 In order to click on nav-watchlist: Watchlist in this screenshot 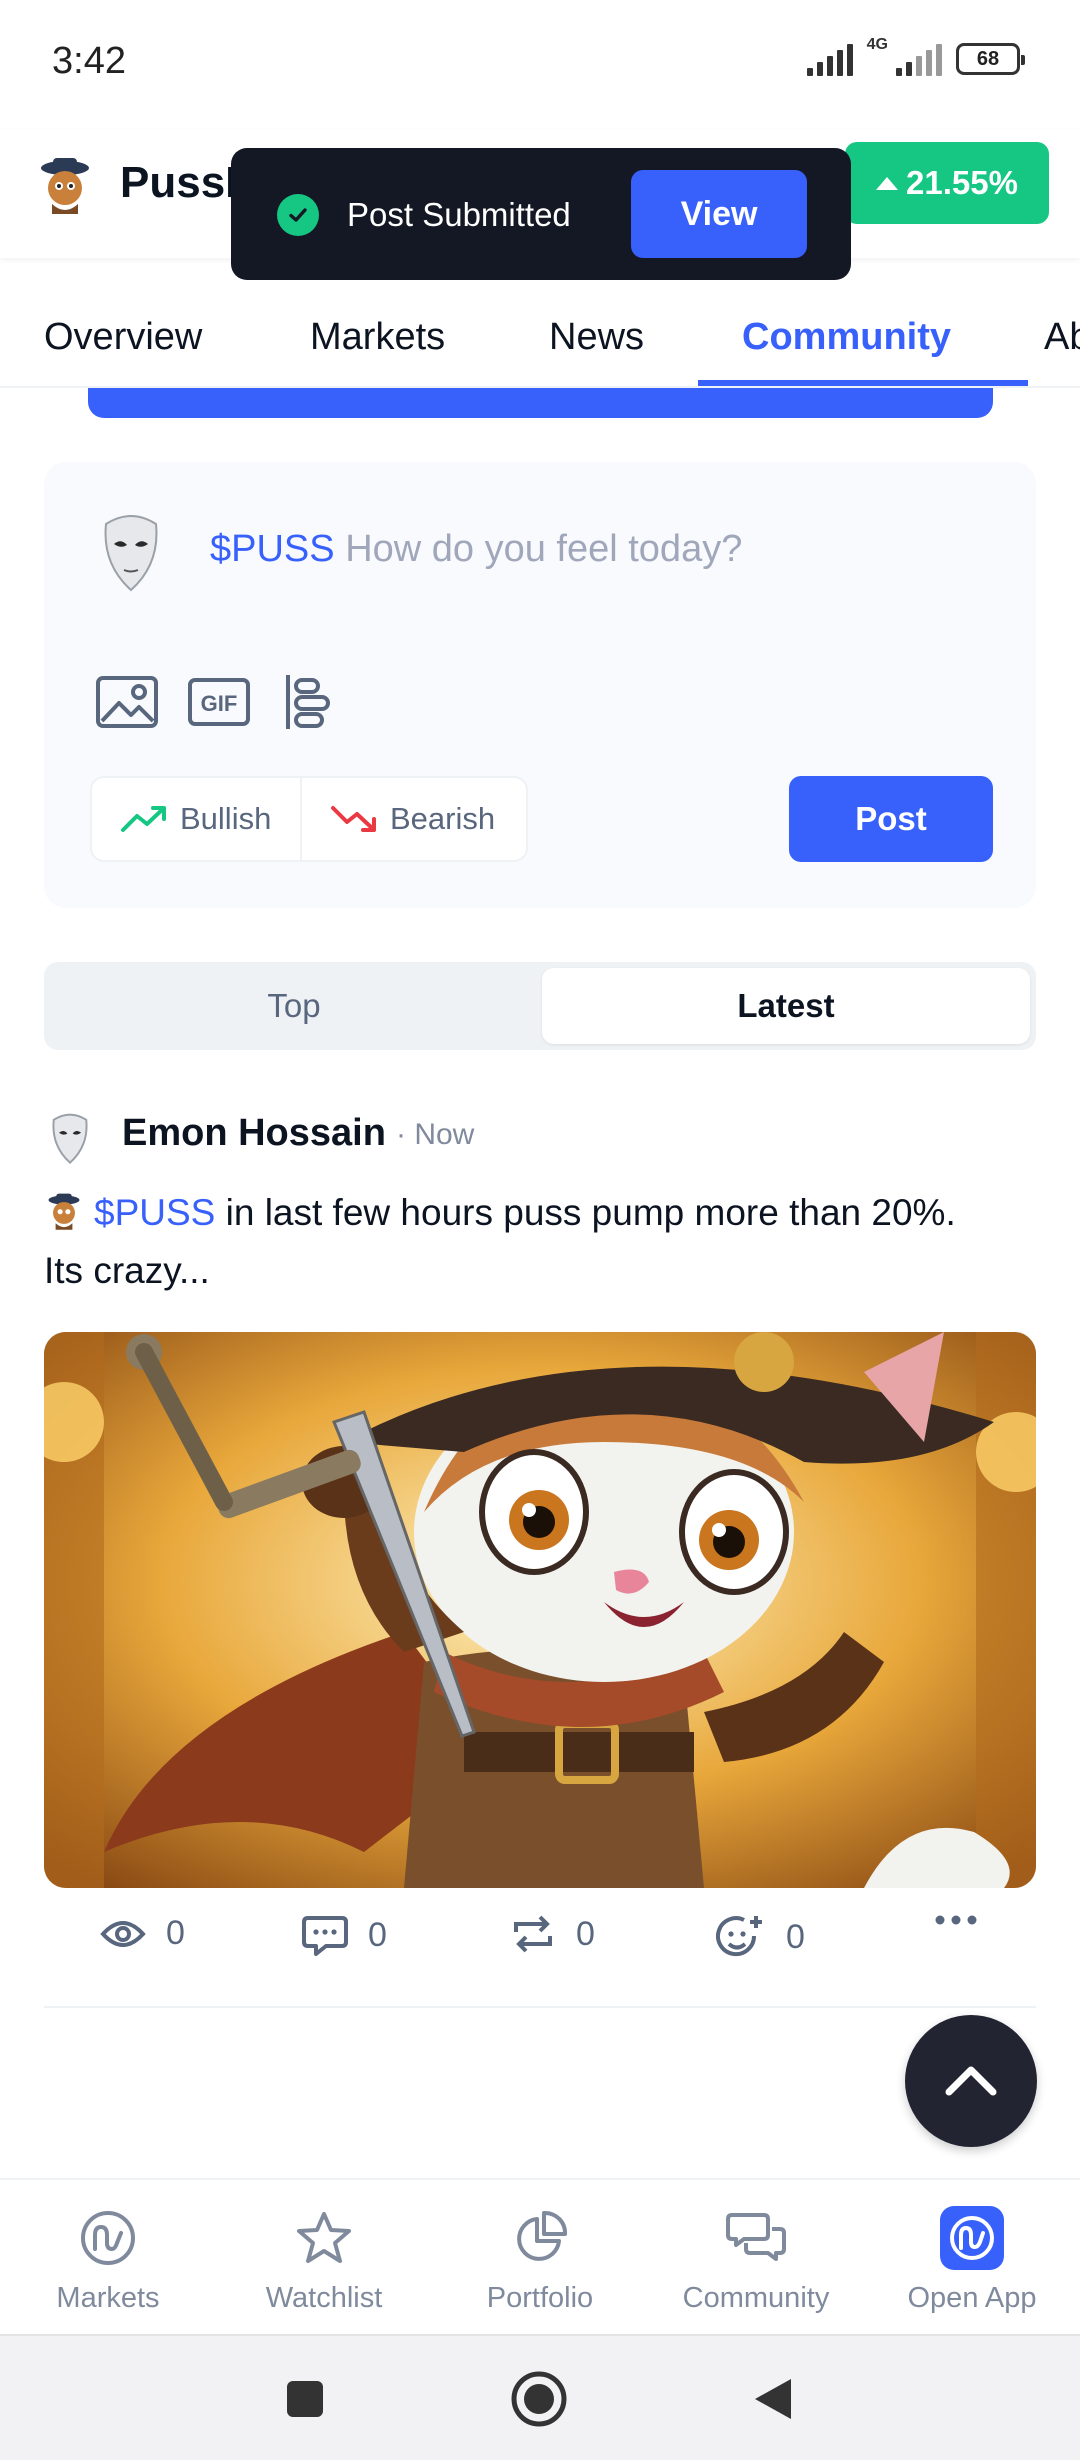, I will do `click(324, 2258)`.